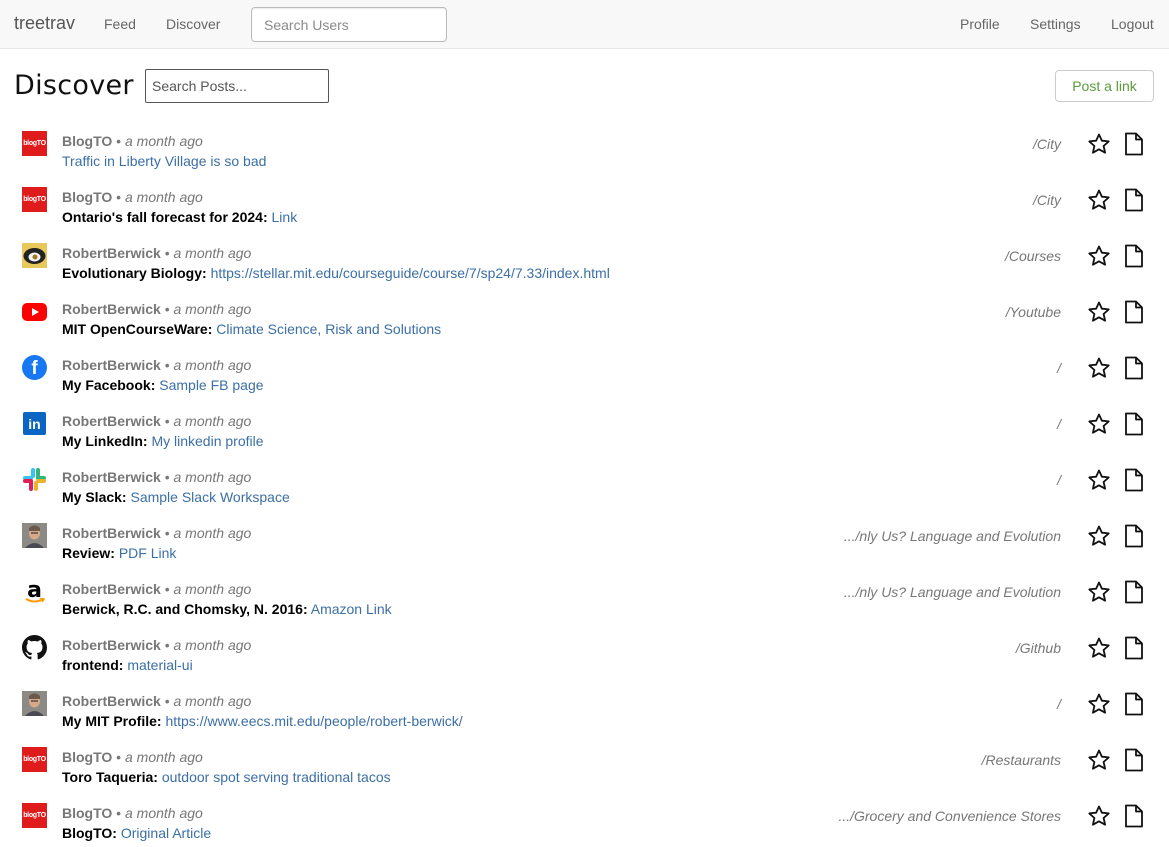 The height and width of the screenshot is (847, 1169). Describe the element at coordinates (207, 441) in the screenshot. I see `post-link: My linkedin profile` at that location.